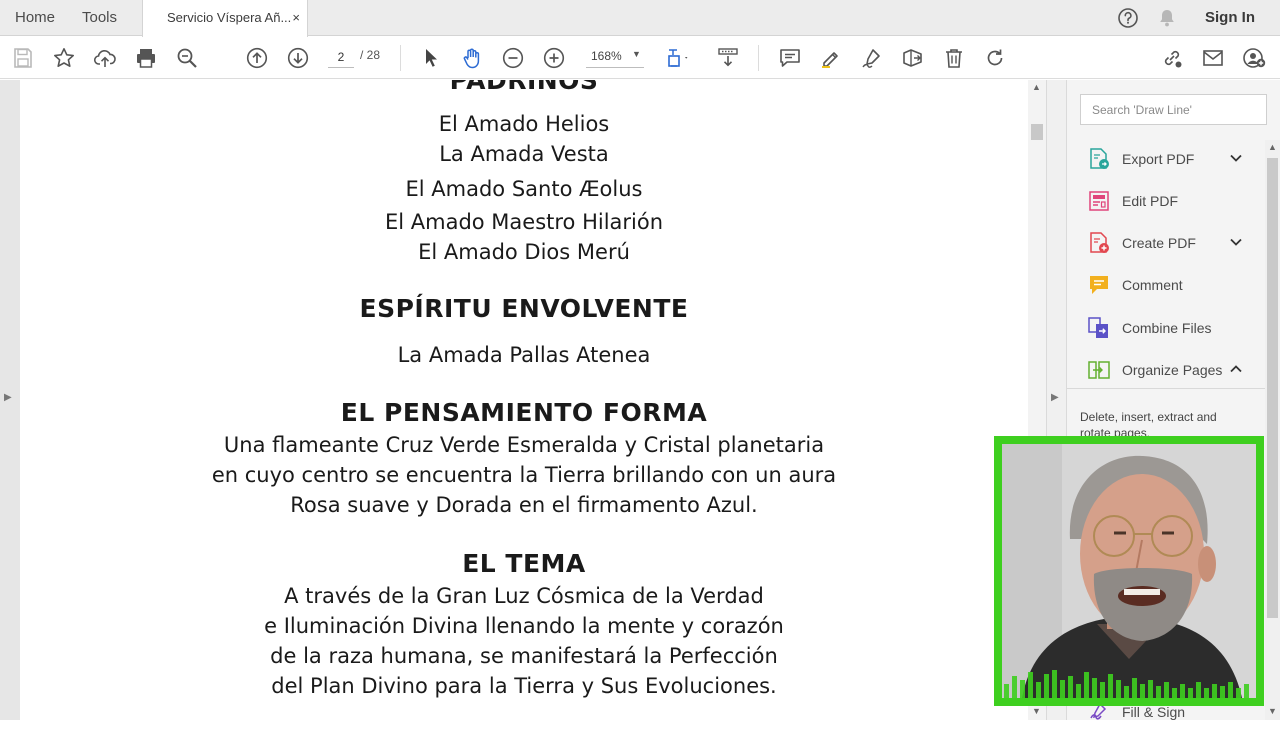  What do you see at coordinates (1099, 328) in the screenshot?
I see `combine-files-icon` at bounding box center [1099, 328].